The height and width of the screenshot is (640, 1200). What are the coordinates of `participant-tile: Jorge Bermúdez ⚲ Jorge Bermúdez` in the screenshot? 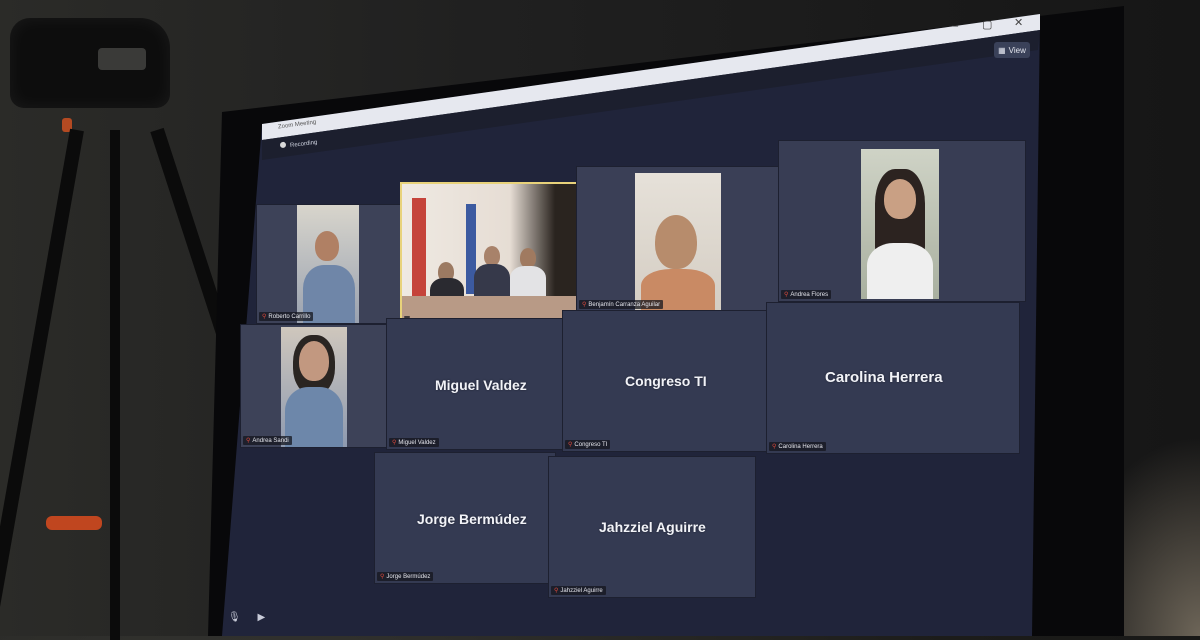 It's located at (465, 518).